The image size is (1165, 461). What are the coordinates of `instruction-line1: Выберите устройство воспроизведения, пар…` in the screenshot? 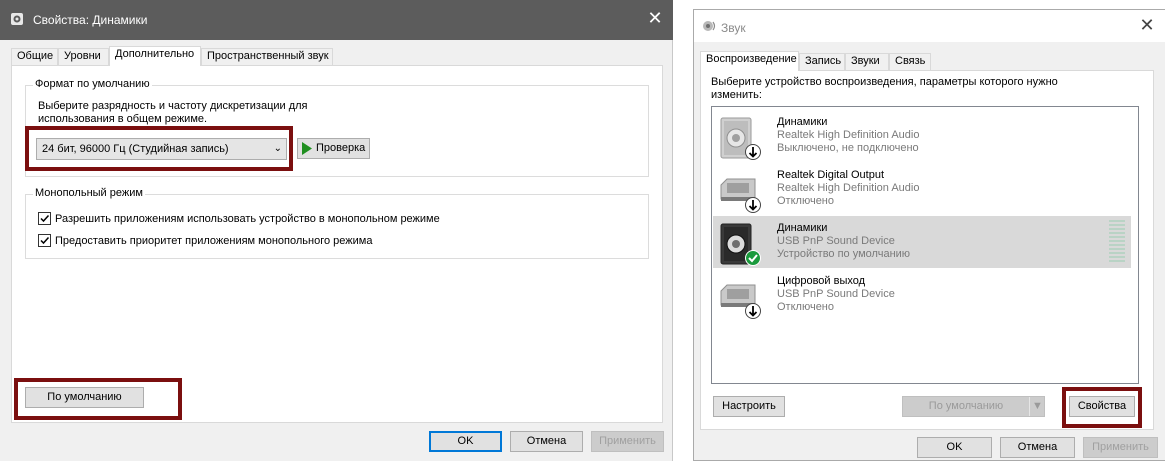 It's located at (884, 82).